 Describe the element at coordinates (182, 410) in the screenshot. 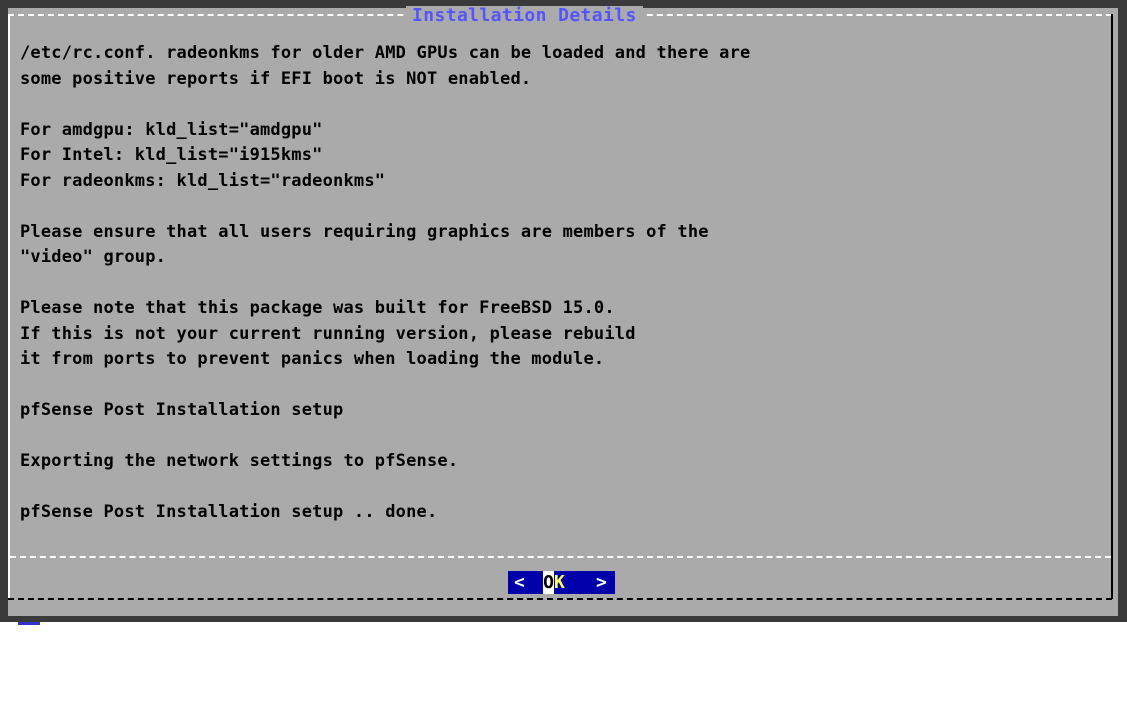

I see `text-line: pfSense Post Installation setup` at that location.